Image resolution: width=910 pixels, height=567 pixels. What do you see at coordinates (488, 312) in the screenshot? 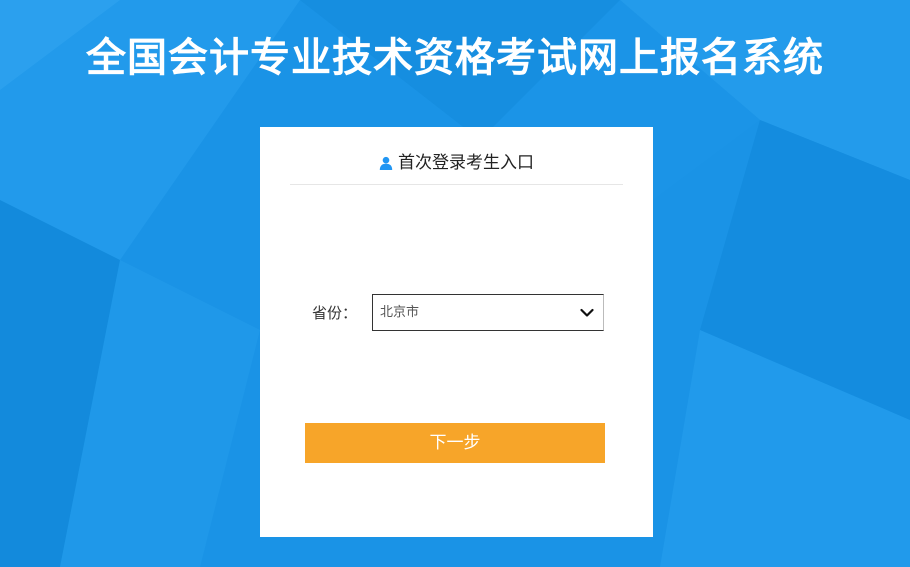
I see `province-select: 北京市` at bounding box center [488, 312].